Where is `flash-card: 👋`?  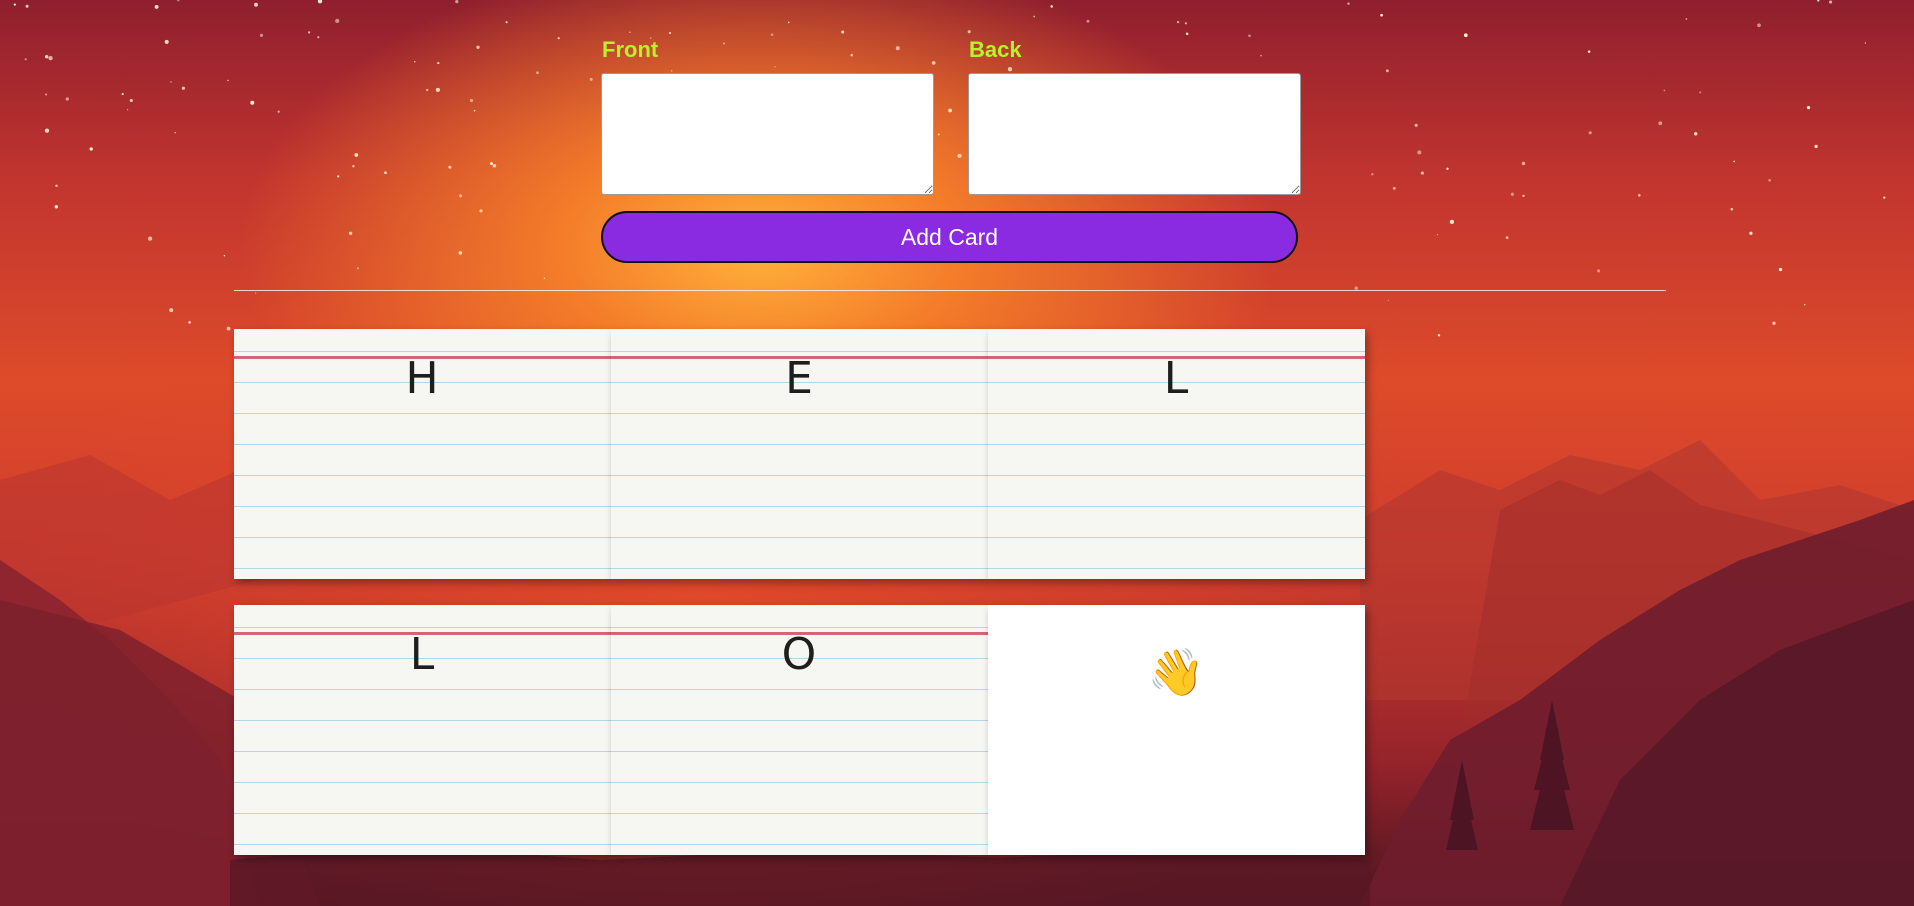 flash-card: 👋 is located at coordinates (1176, 730).